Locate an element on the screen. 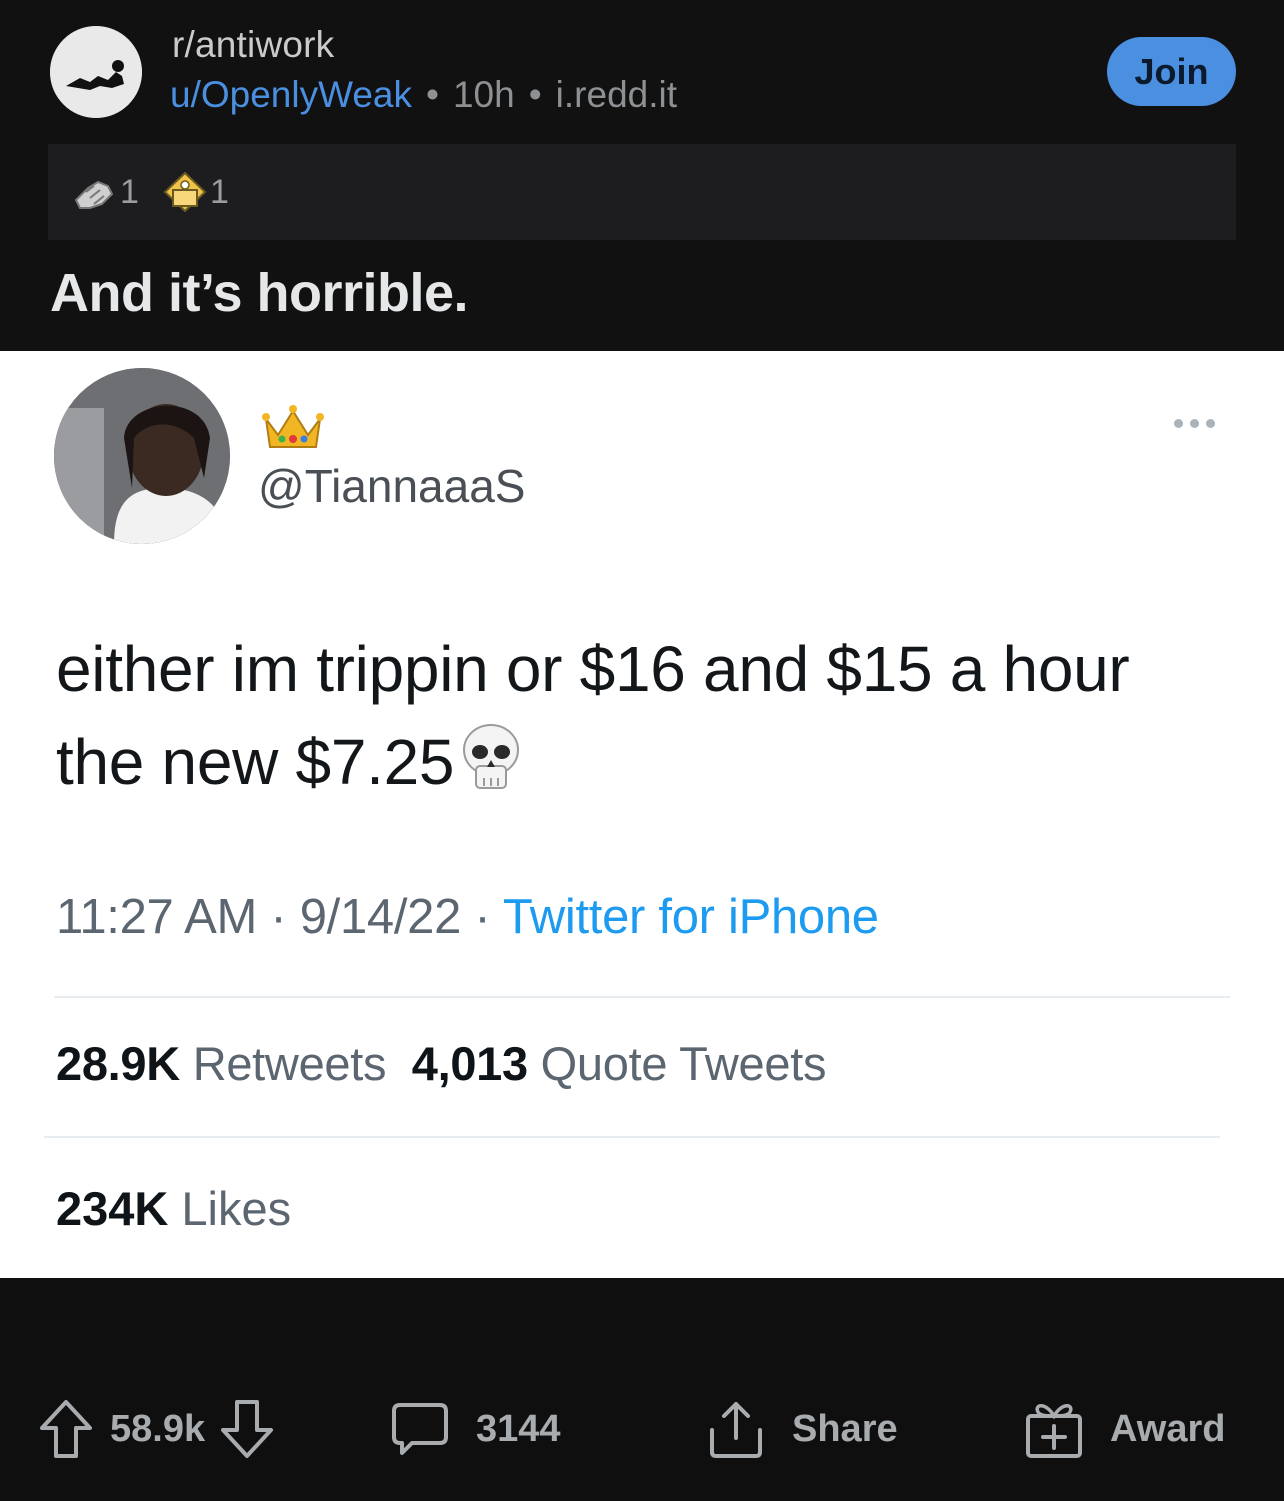  likes-count: 234K is located at coordinates (112, 1208).